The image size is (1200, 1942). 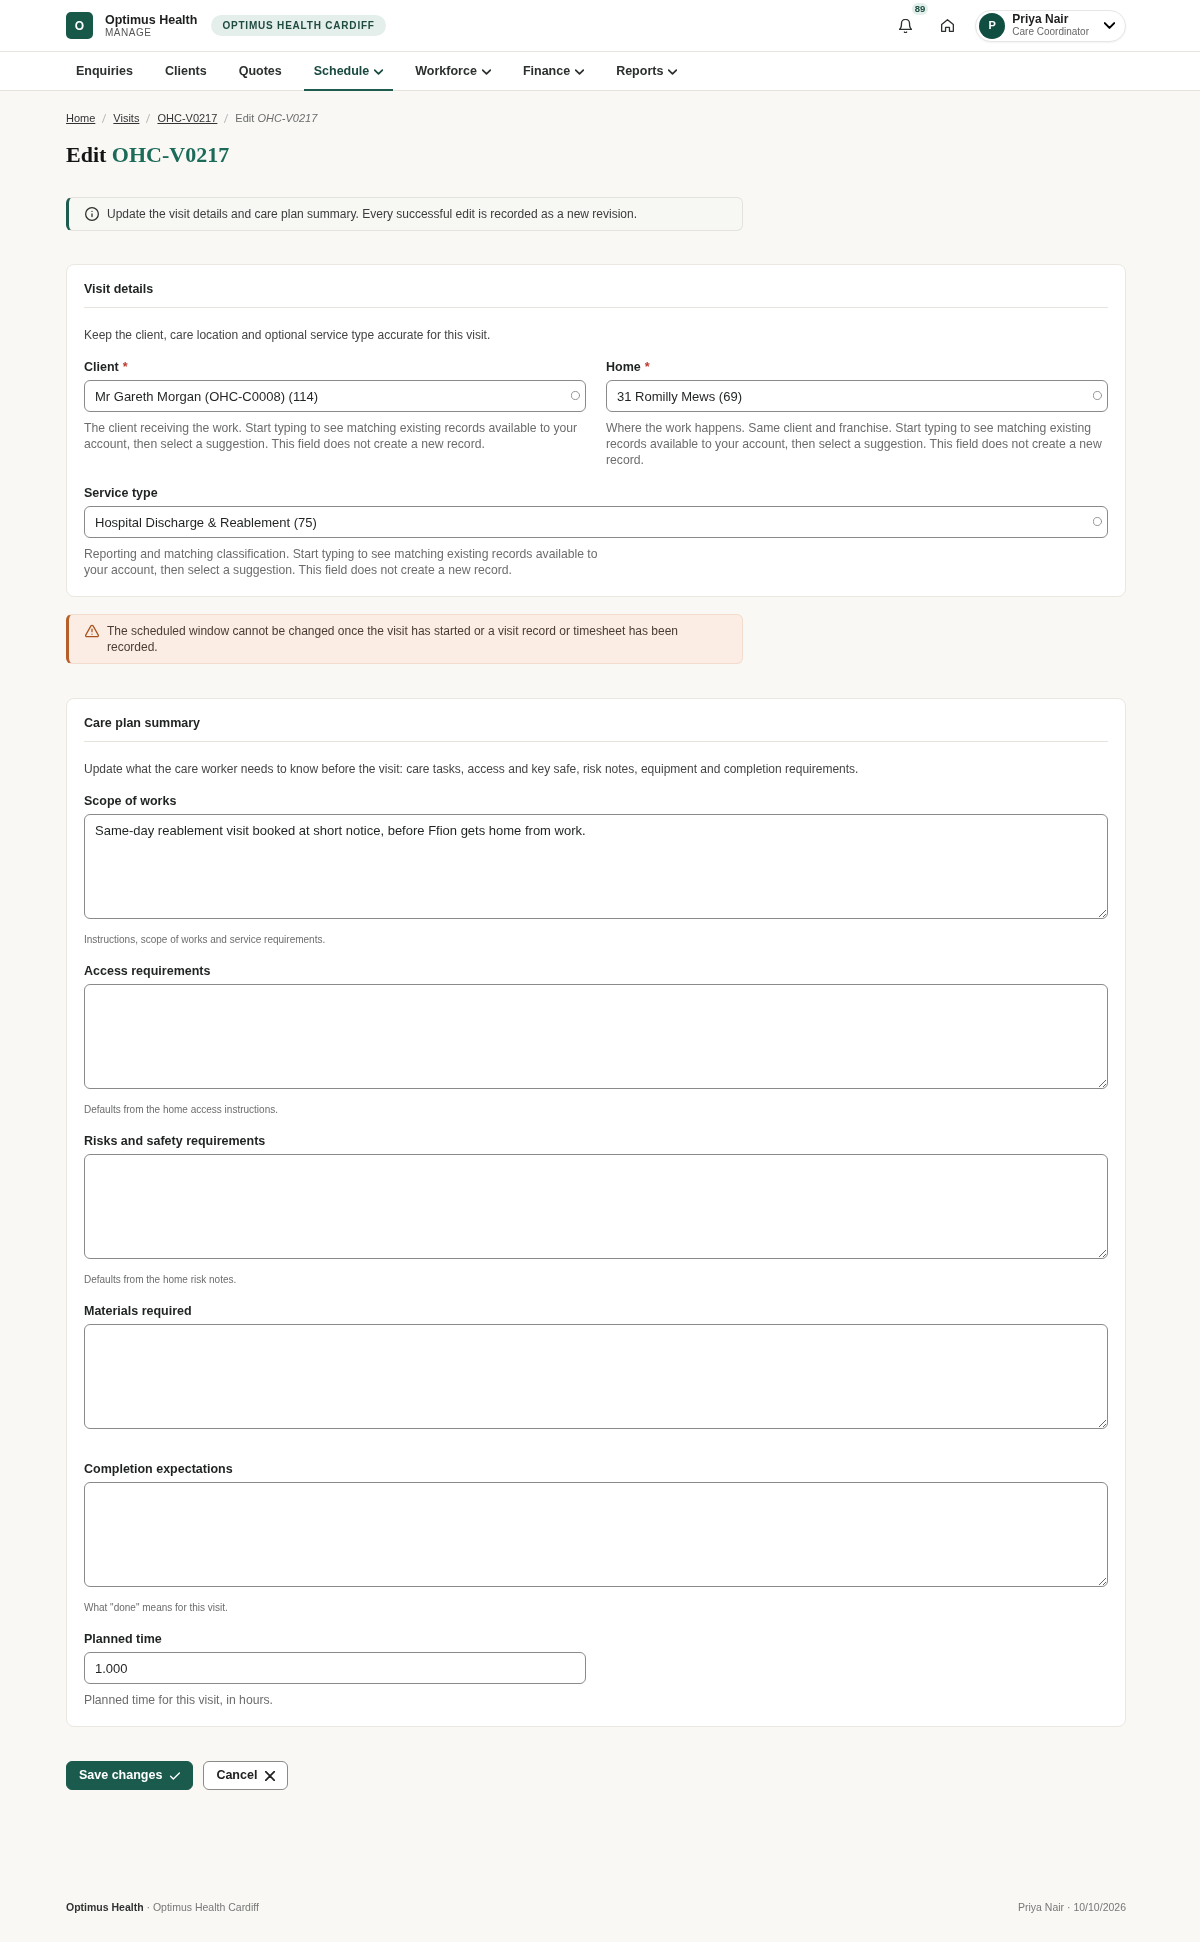 What do you see at coordinates (260, 71) in the screenshot?
I see `nav-tab: Quotes` at bounding box center [260, 71].